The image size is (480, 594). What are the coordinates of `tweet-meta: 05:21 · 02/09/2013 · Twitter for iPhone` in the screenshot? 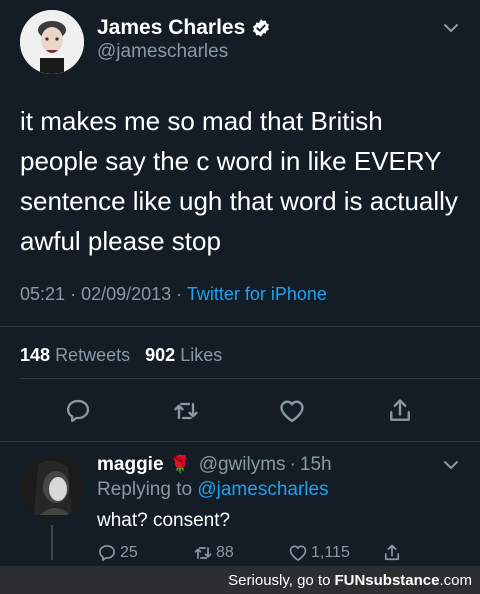 It's located at (173, 294).